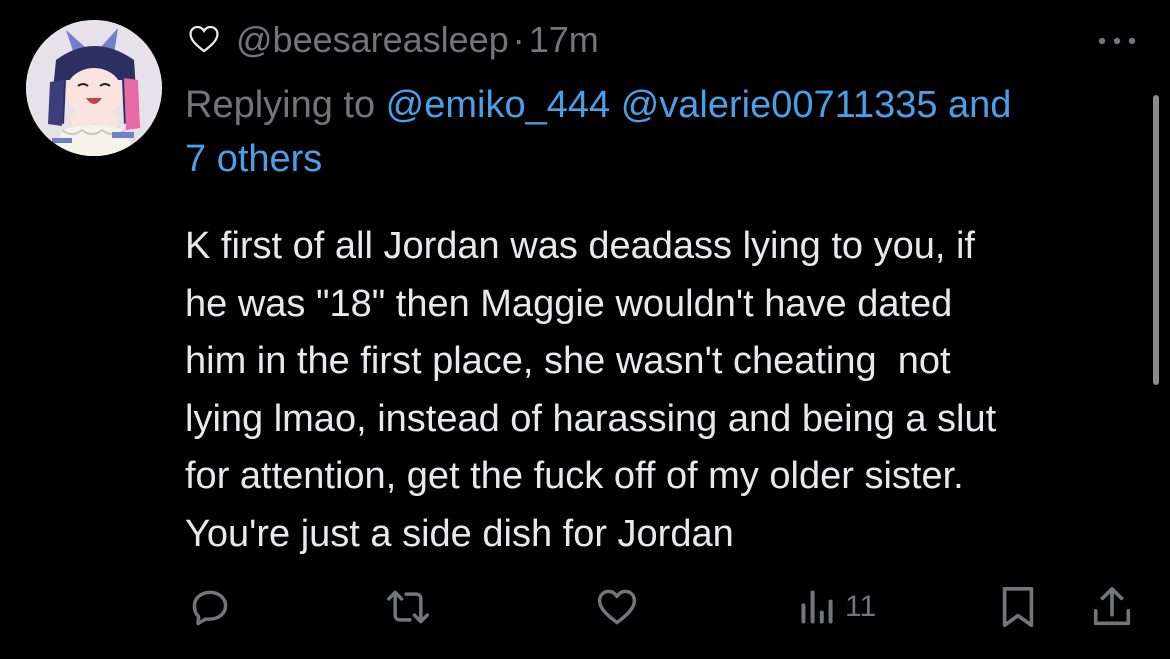 This screenshot has height=659, width=1170. Describe the element at coordinates (285, 105) in the screenshot. I see `replying-to-label: Replying to` at that location.